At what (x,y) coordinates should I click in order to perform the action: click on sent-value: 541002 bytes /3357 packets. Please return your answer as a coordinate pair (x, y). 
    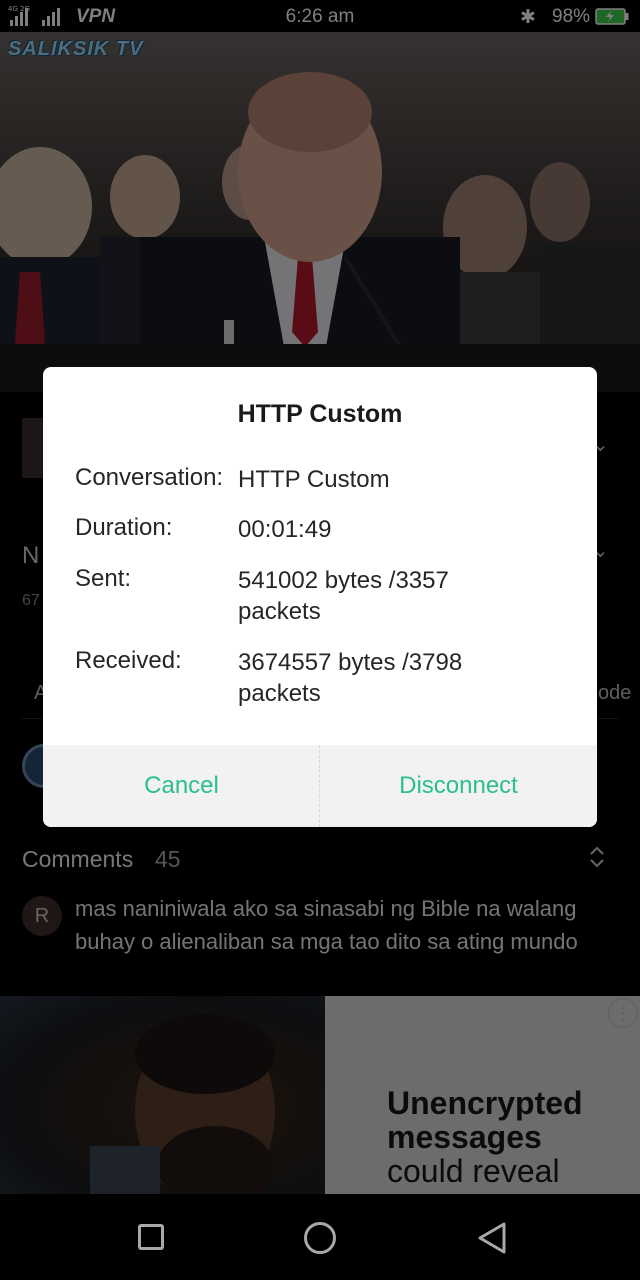
    Looking at the image, I should click on (343, 596).